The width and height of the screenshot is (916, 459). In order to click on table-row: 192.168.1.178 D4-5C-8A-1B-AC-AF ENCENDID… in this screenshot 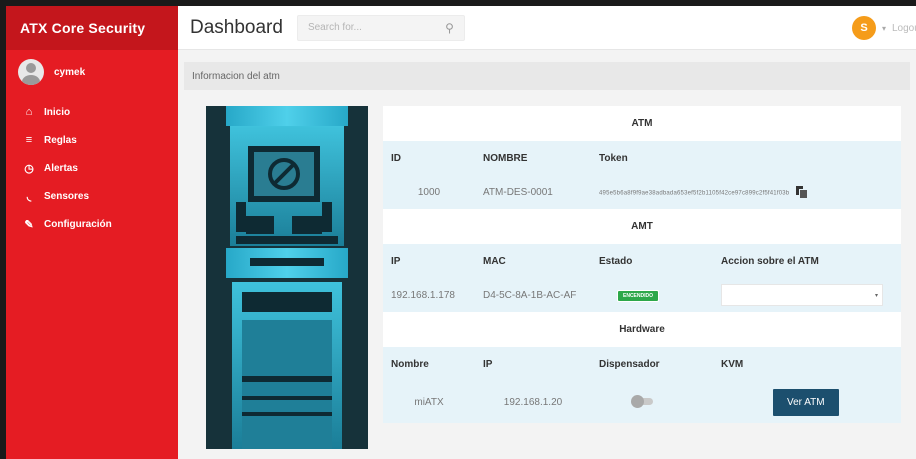, I will do `click(642, 295)`.